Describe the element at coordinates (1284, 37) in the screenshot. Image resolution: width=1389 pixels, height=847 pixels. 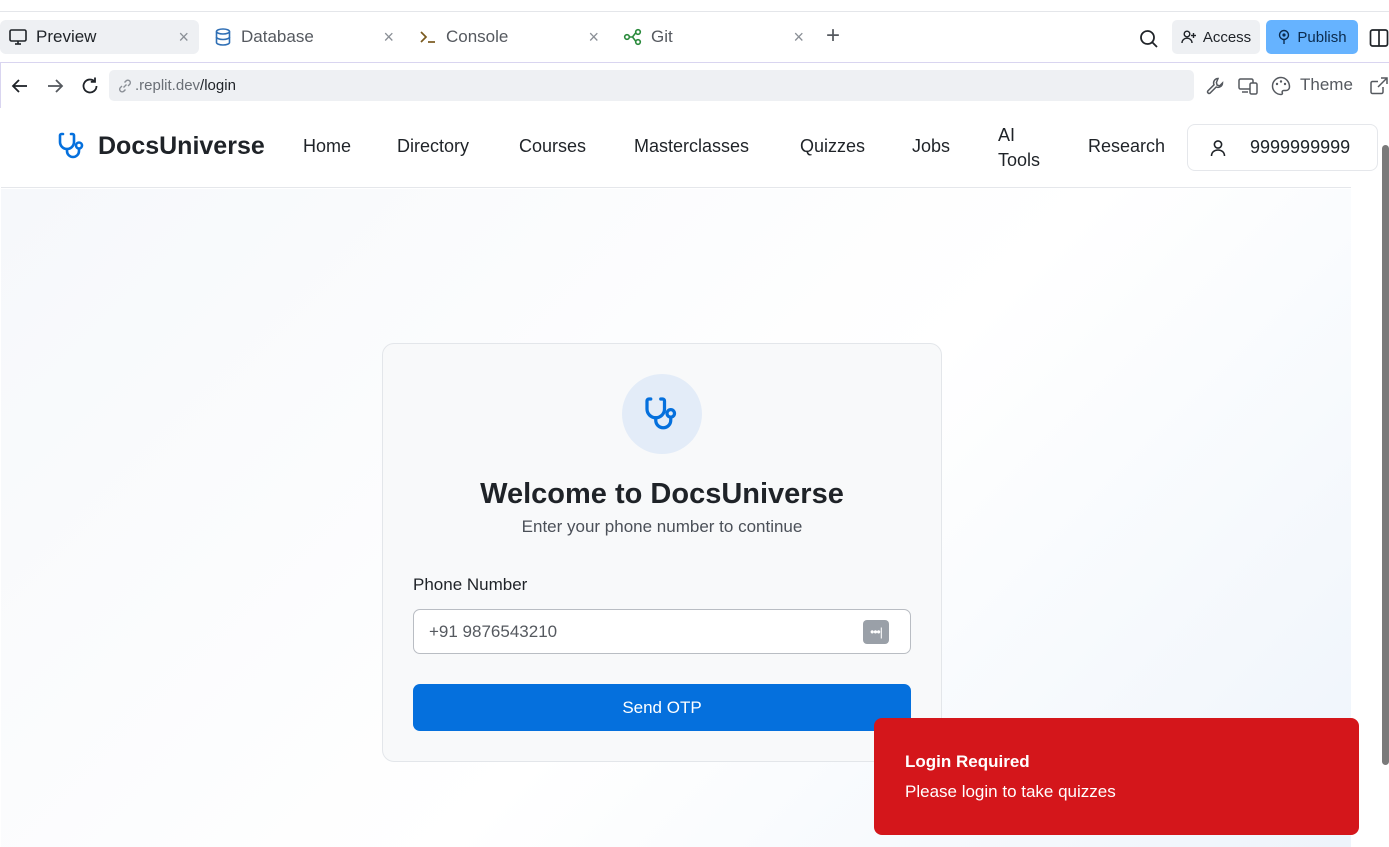
I see `publish-icon` at that location.